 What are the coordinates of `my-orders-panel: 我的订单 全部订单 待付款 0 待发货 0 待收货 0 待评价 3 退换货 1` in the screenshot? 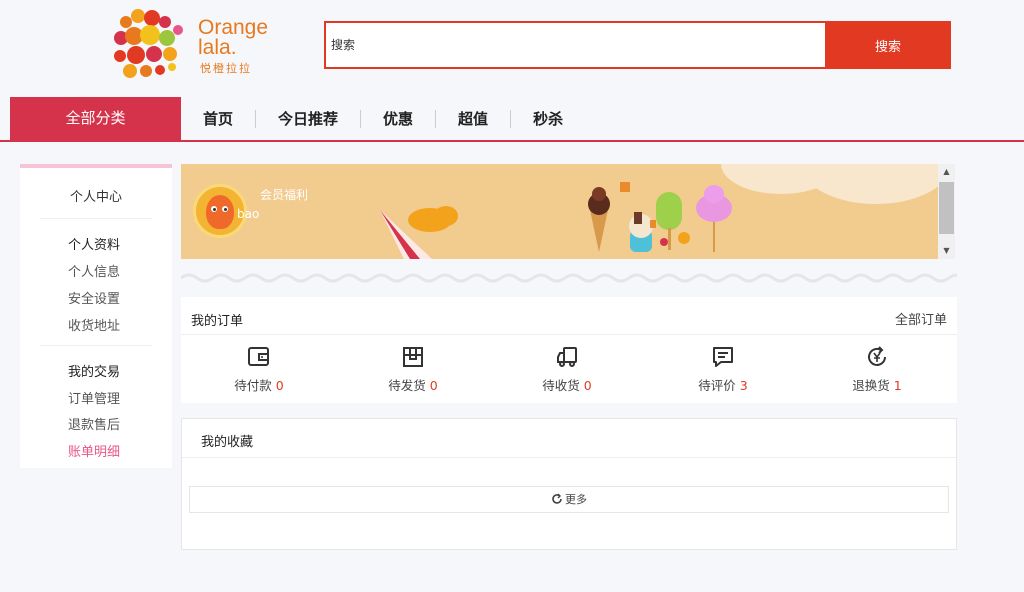 It's located at (569, 350).